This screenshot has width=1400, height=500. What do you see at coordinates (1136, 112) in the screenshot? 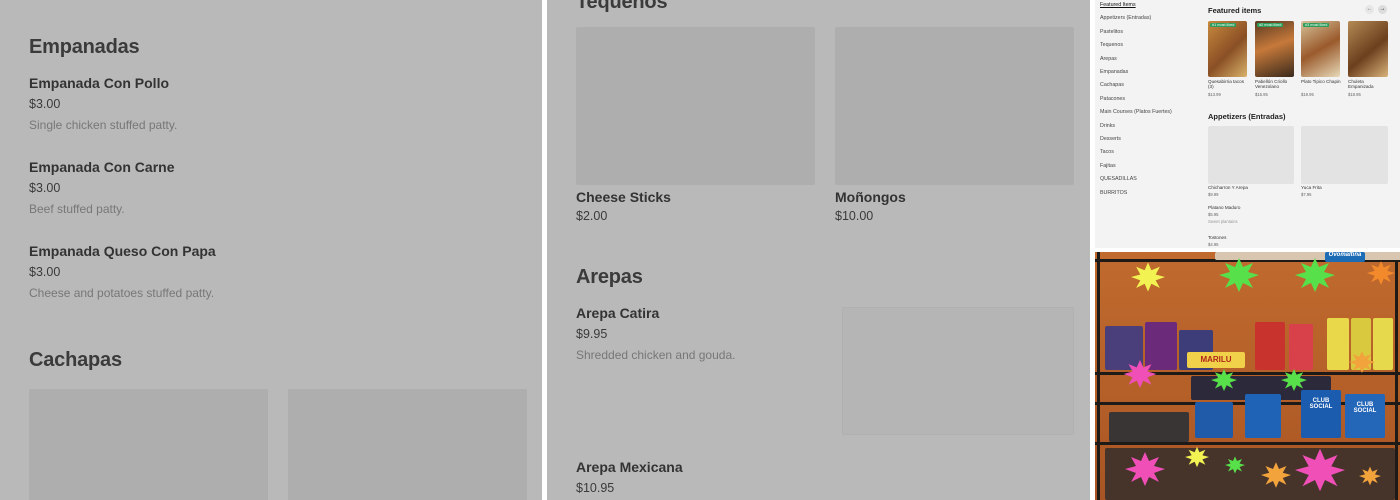
I see `sidebar-category: Main Courses (Platos Fuertes)` at bounding box center [1136, 112].